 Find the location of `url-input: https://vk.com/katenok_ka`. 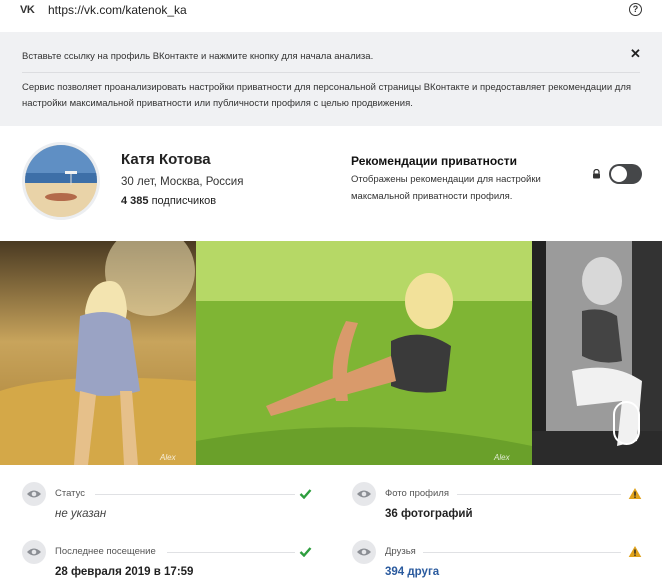

url-input: https://vk.com/katenok_ka is located at coordinates (117, 10).